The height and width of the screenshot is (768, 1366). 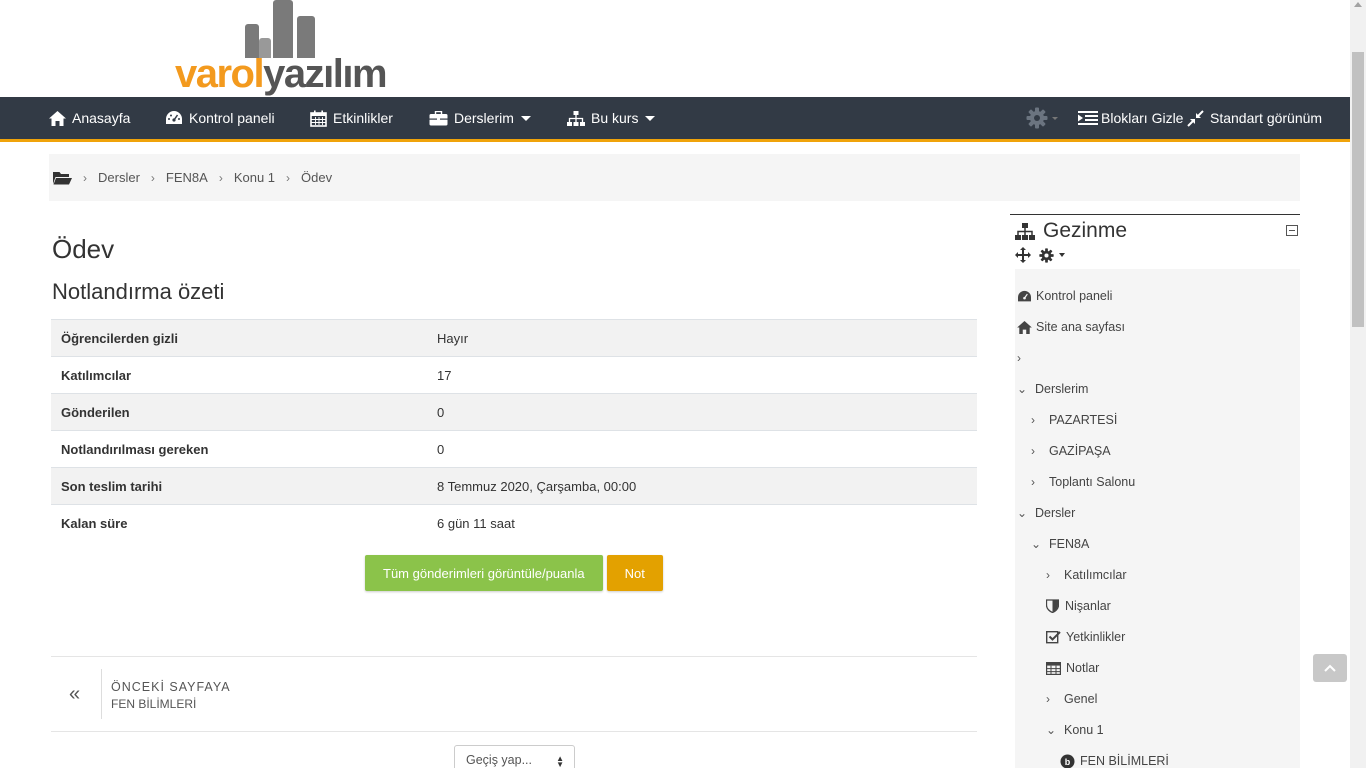 What do you see at coordinates (1195, 118) in the screenshot?
I see `compress-icon` at bounding box center [1195, 118].